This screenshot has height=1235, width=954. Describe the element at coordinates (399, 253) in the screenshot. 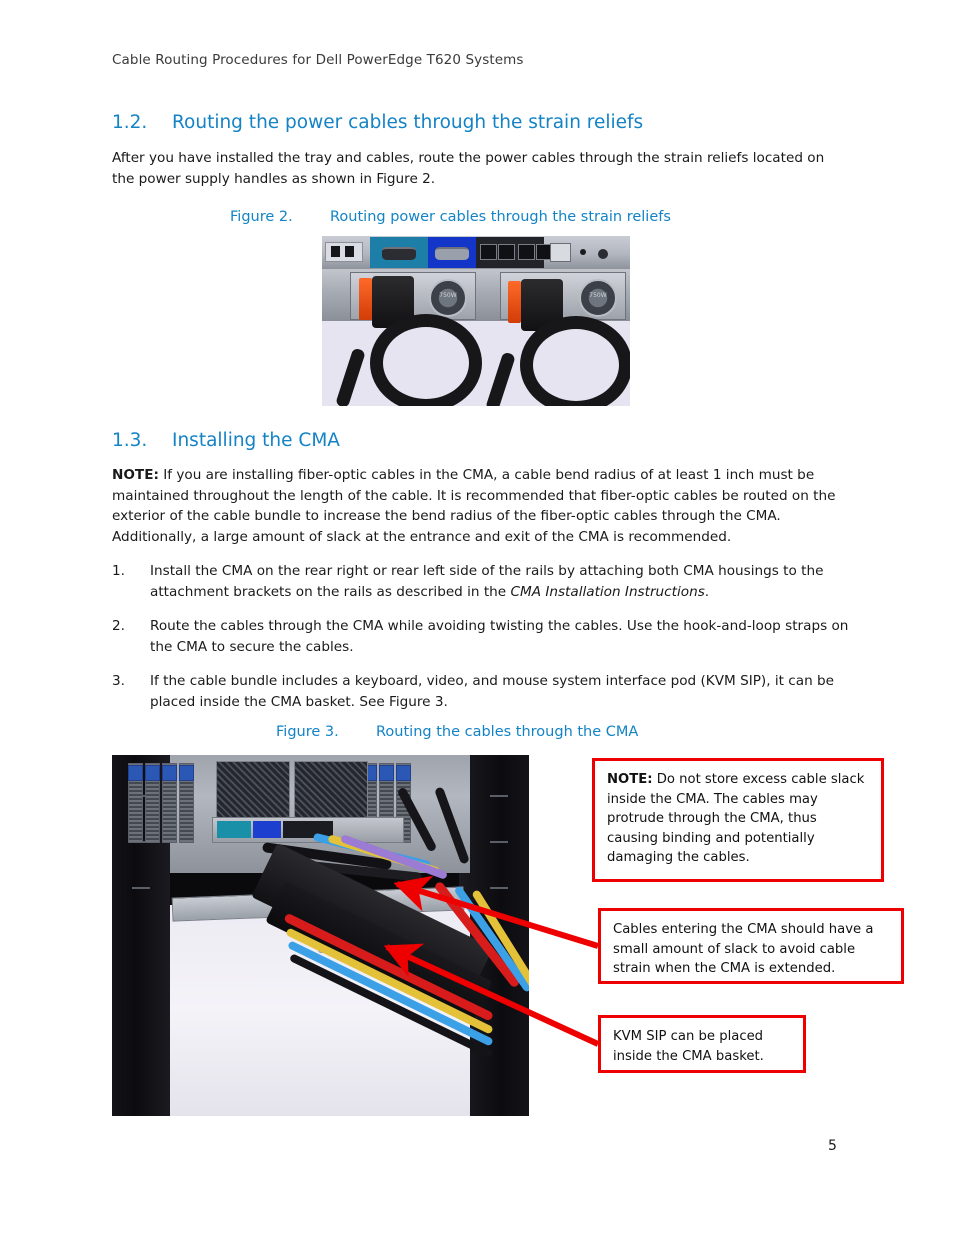

I see `figure-2-serial-port` at that location.